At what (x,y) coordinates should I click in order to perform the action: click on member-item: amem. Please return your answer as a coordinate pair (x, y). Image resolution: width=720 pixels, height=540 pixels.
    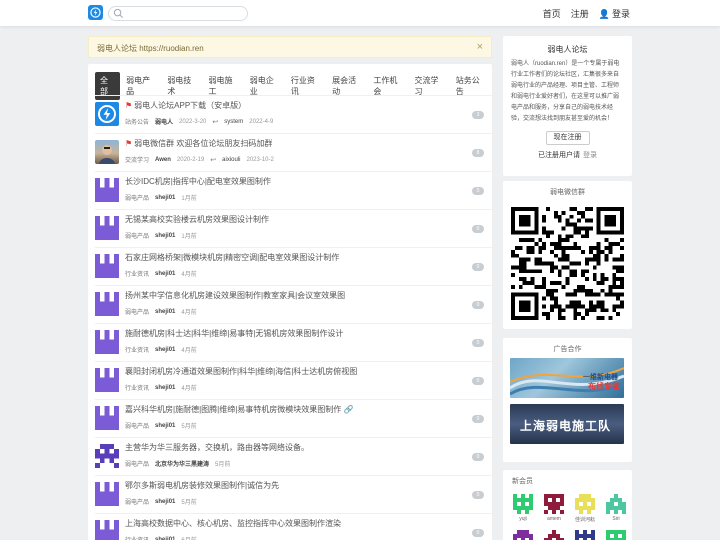
    Looking at the image, I should click on (554, 508).